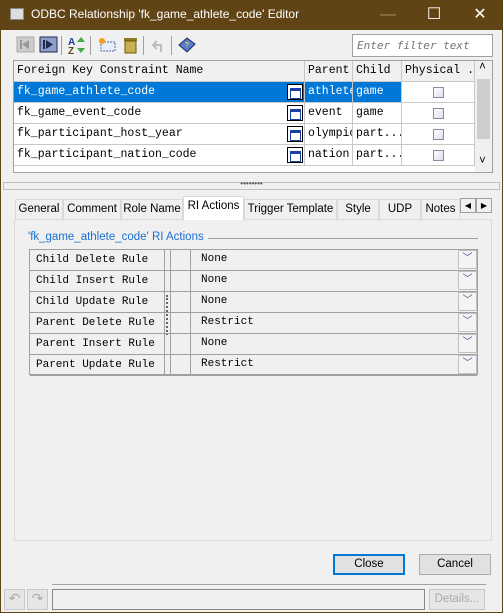 This screenshot has height=613, width=503. I want to click on status-separator, so click(269, 584).